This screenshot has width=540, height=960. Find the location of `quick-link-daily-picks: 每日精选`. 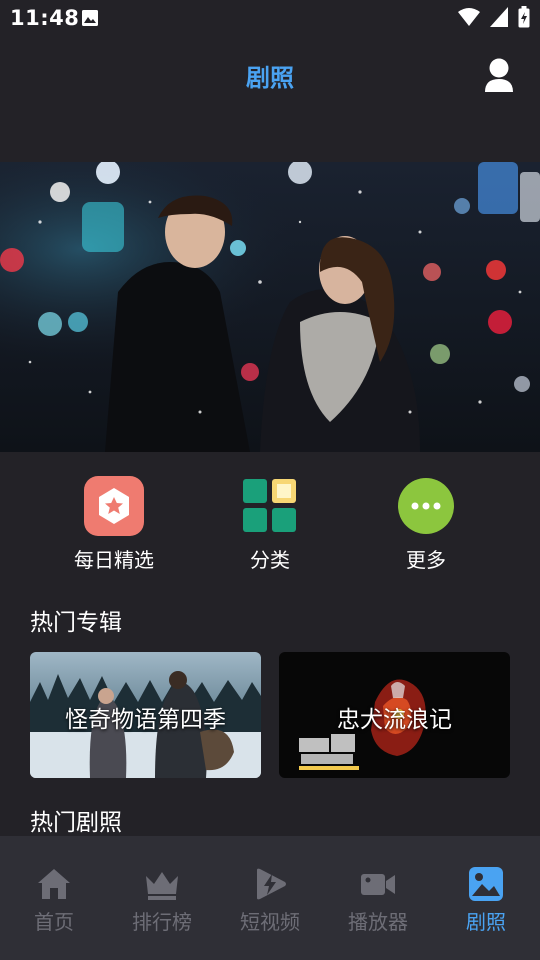

quick-link-daily-picks: 每日精选 is located at coordinates (114, 524).